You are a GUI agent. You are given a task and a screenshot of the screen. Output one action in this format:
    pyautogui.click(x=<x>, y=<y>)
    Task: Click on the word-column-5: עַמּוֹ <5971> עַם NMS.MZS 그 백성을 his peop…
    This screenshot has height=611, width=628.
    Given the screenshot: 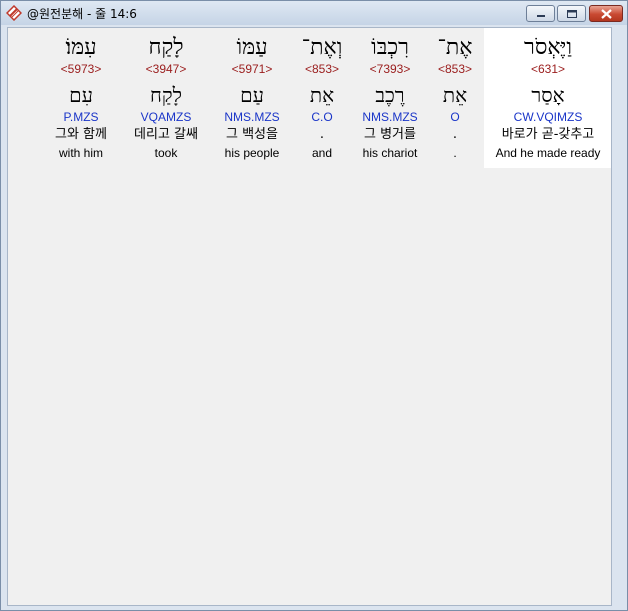 What is the action you would take?
    pyautogui.click(x=252, y=98)
    